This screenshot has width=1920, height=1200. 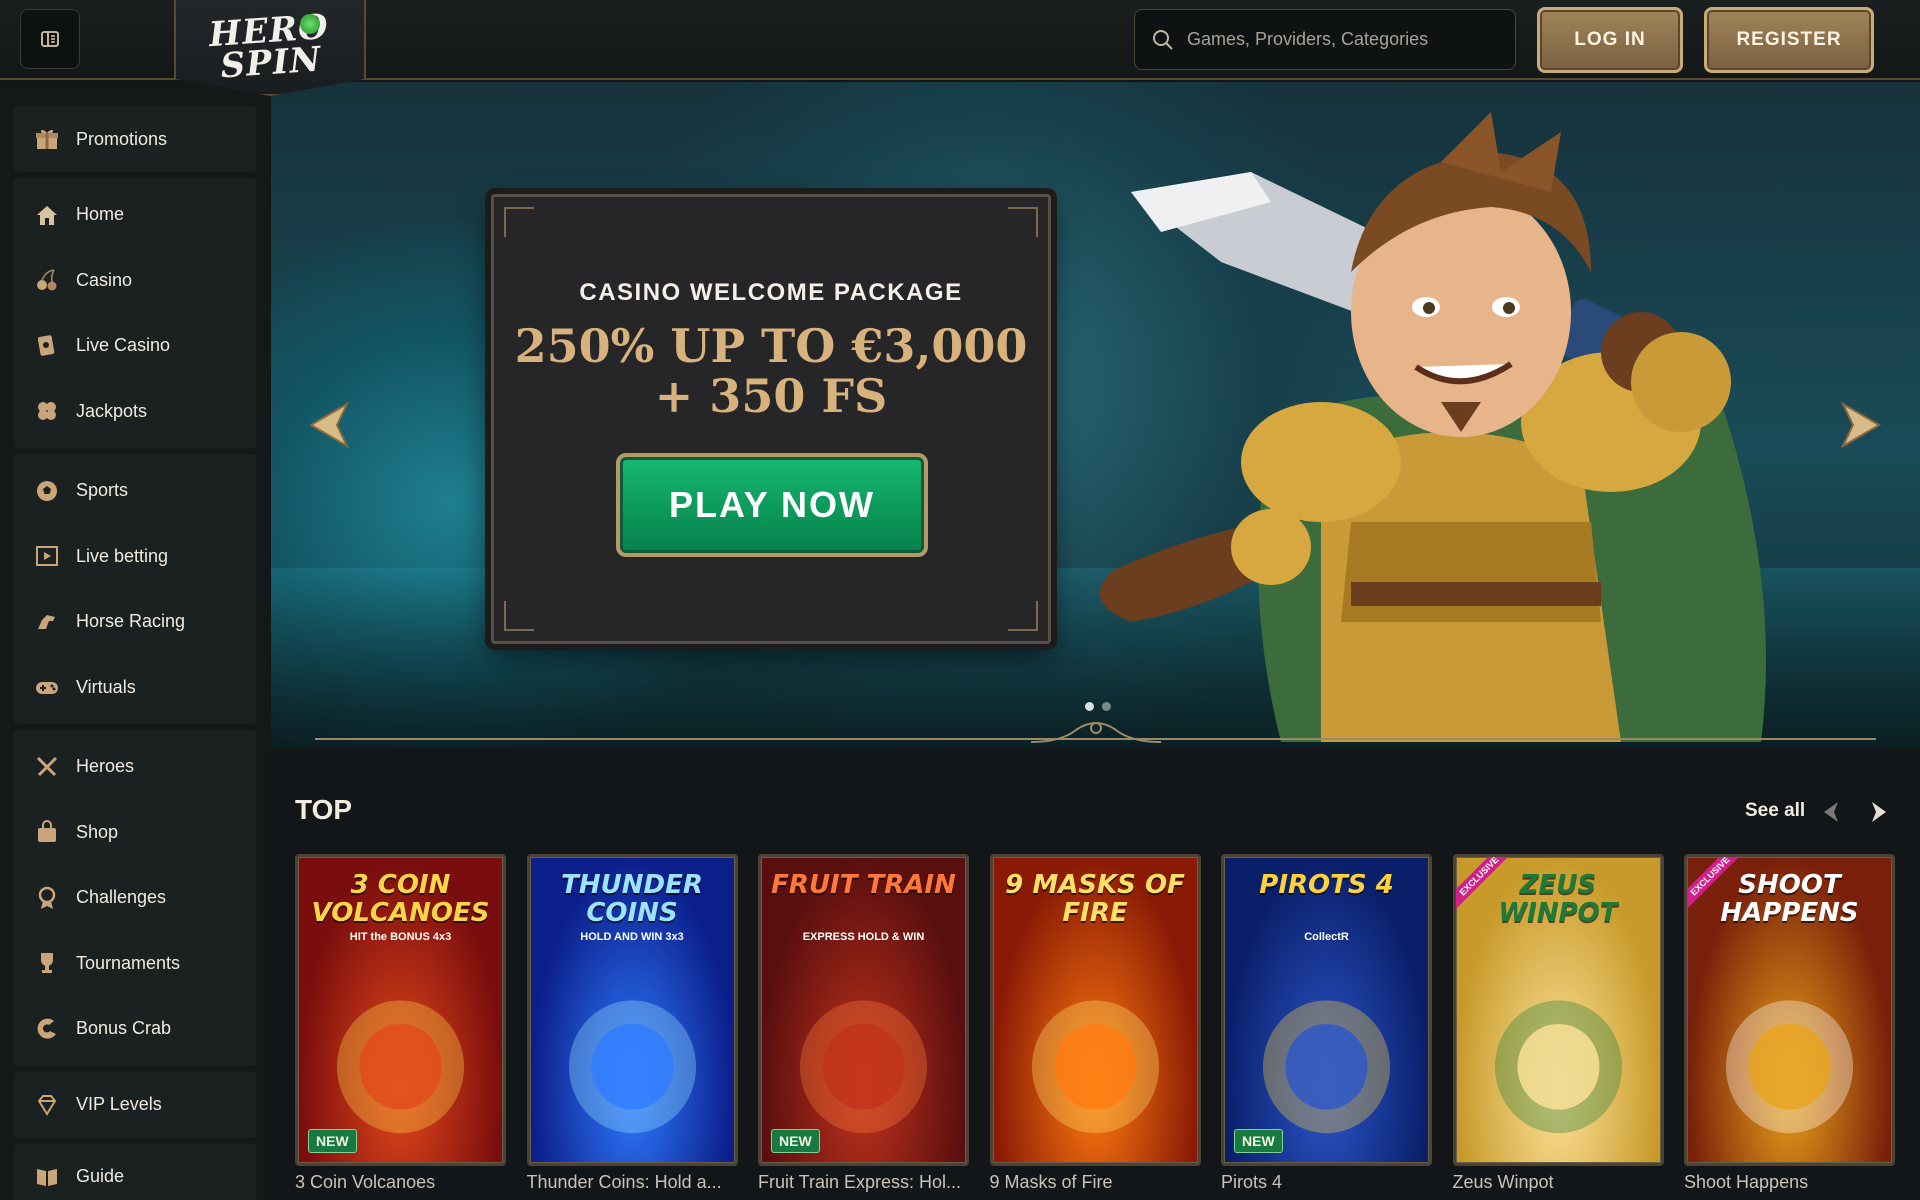 I want to click on live-betting-icon, so click(x=47, y=556).